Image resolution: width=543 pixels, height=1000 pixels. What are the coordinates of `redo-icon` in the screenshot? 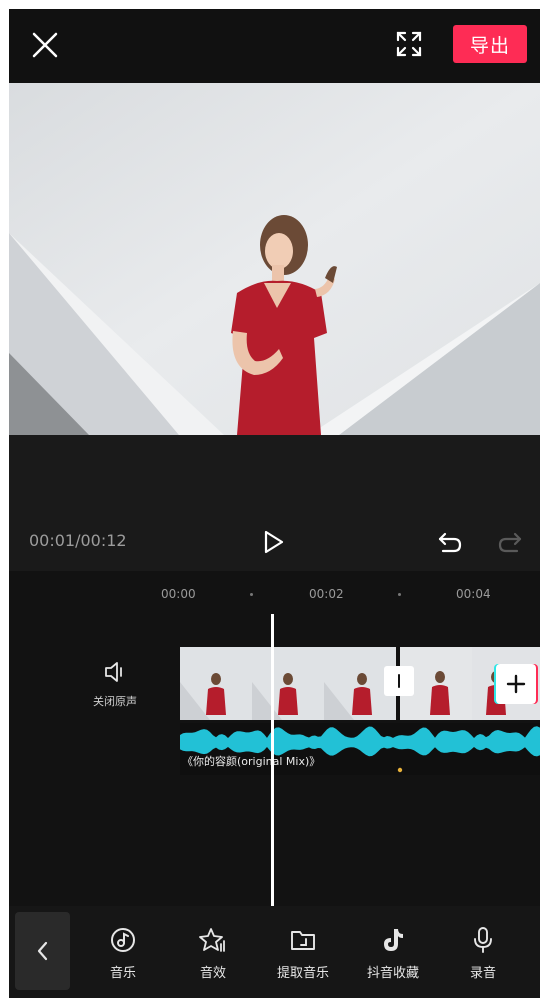 It's located at (510, 542).